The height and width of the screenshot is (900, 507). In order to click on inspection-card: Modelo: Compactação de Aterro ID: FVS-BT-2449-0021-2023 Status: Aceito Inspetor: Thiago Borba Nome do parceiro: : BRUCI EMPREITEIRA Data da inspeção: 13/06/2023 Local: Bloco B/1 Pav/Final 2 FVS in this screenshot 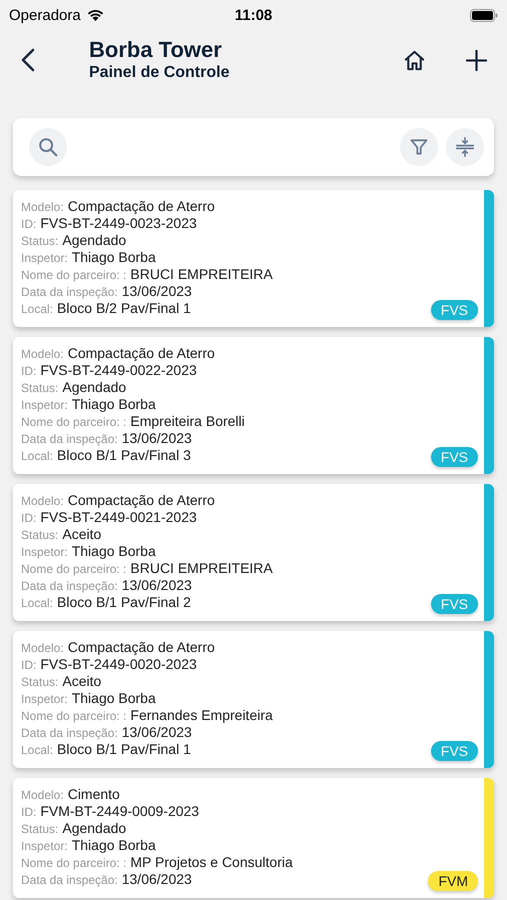, I will do `click(253, 552)`.